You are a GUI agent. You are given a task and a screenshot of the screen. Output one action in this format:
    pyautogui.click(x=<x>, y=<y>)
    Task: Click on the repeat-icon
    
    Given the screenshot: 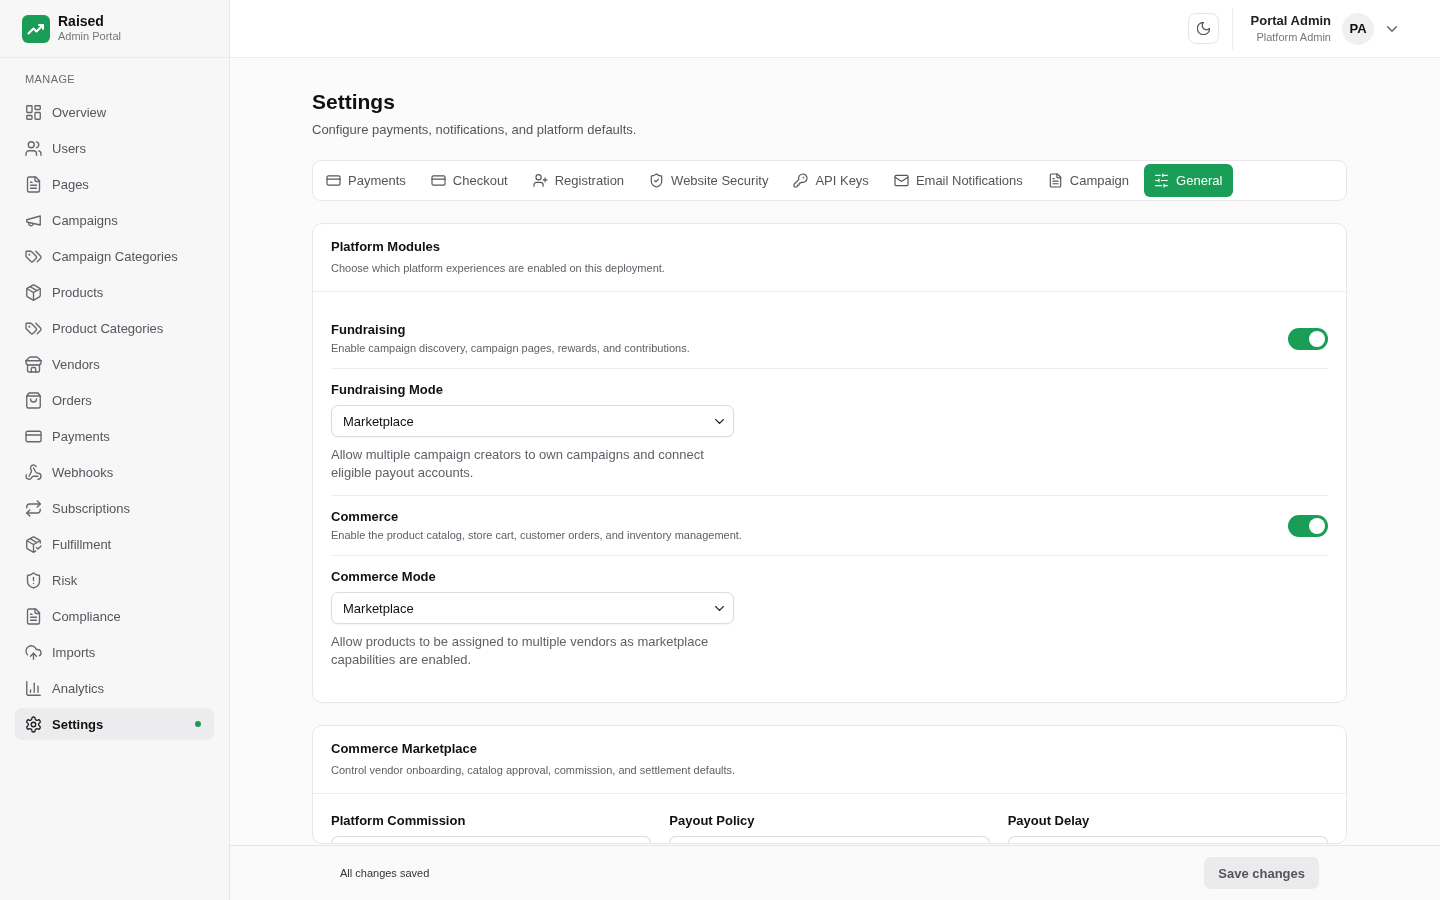 What is the action you would take?
    pyautogui.click(x=33, y=508)
    